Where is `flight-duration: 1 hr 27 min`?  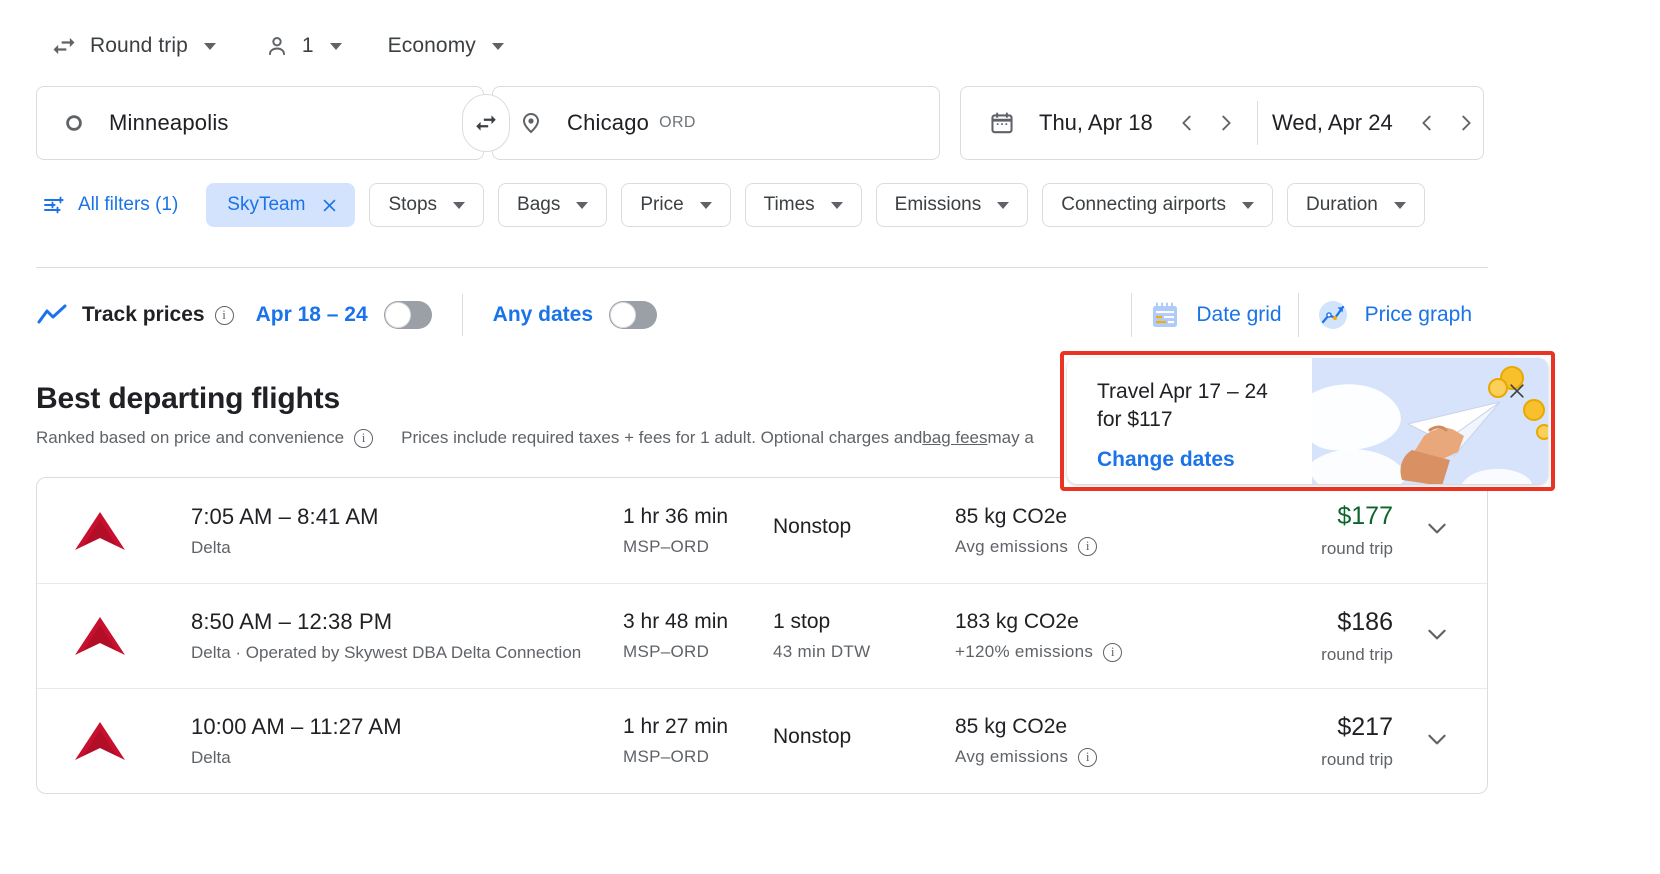 flight-duration: 1 hr 27 min is located at coordinates (676, 726).